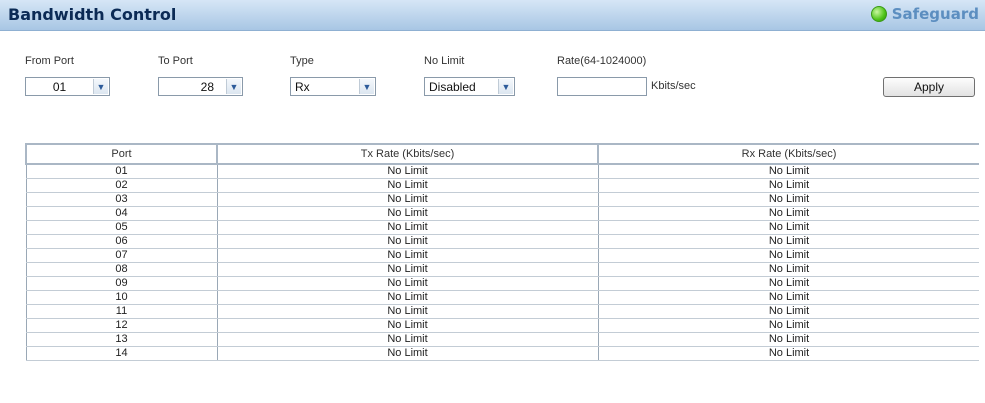 The image size is (985, 403). I want to click on type-label: Type, so click(302, 61).